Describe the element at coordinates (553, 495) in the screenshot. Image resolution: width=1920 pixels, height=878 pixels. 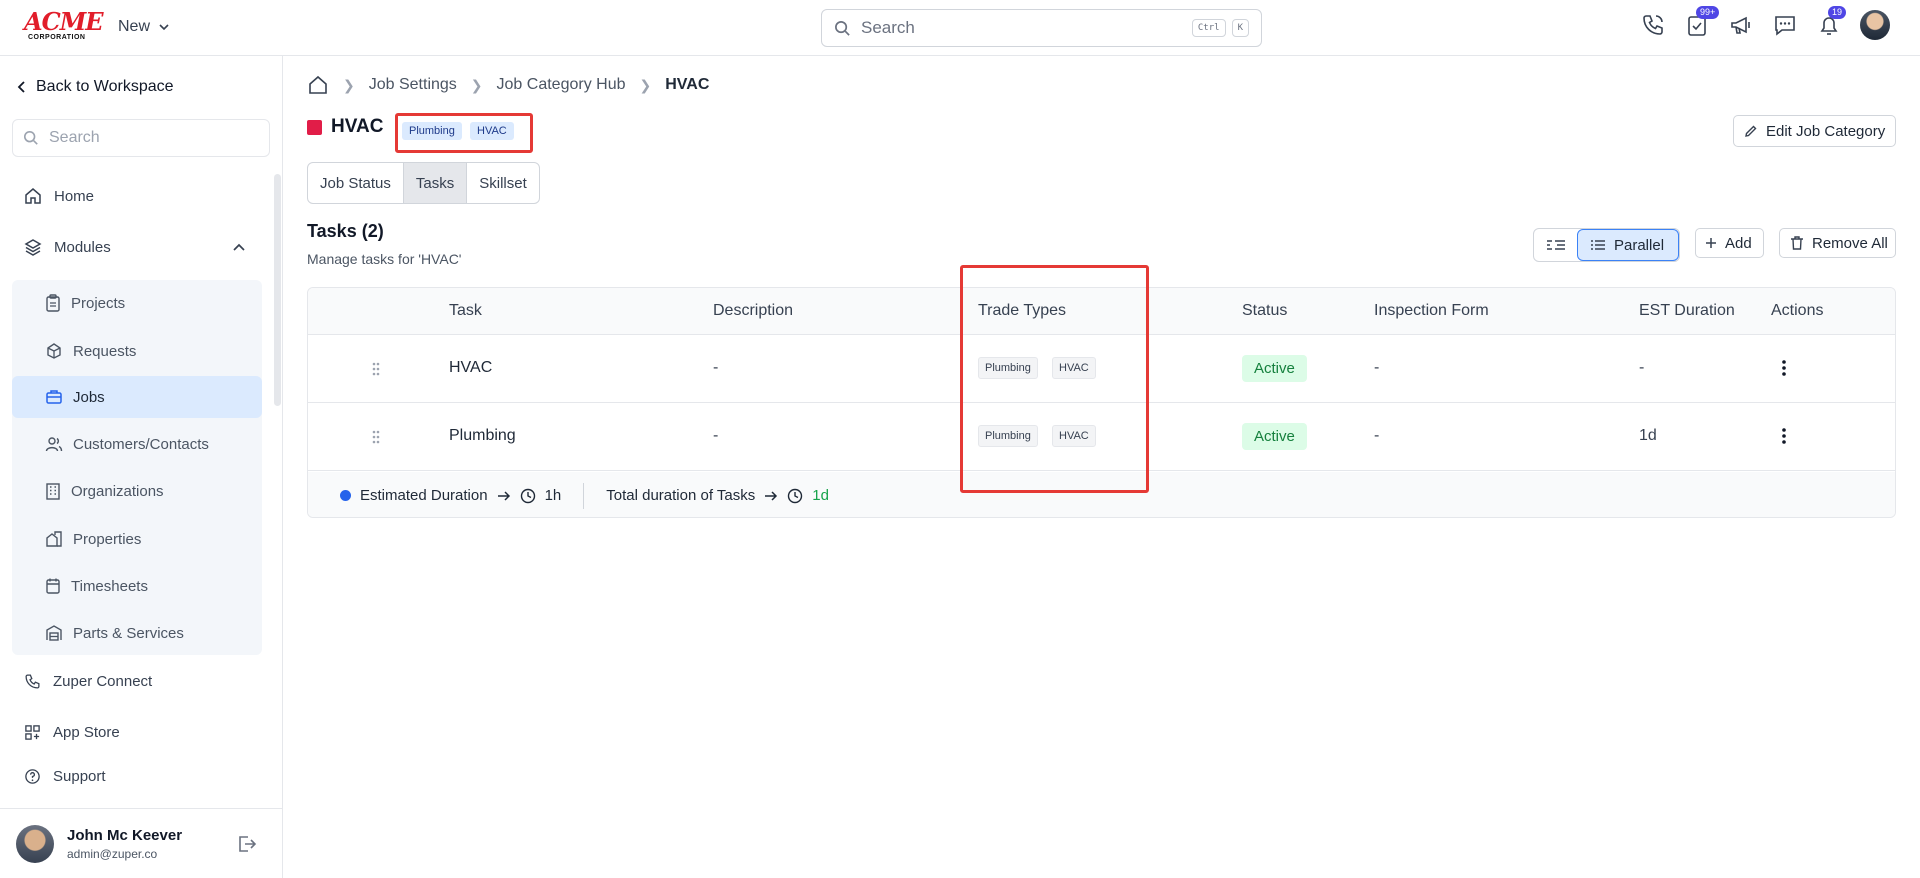
I see `estimated-duration-value: 1h` at that location.